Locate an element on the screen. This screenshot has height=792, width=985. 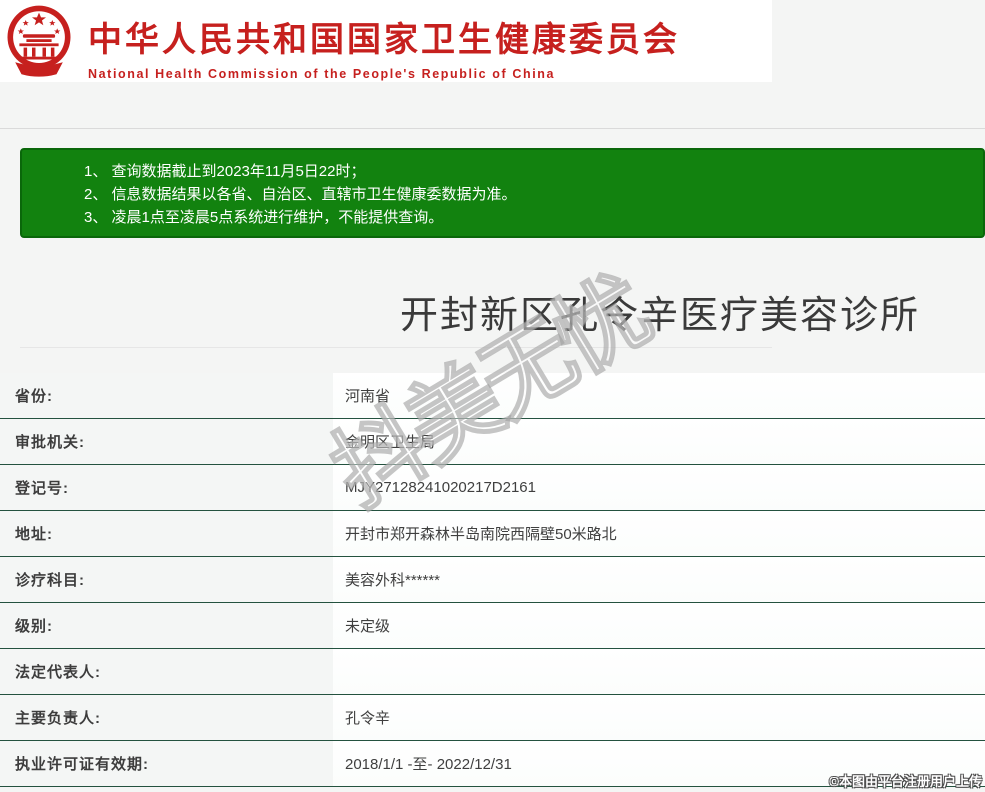
notice-line-3: 3、 凌晨1点至凌晨5点系统进行维护，不能提供查询。 is located at coordinates (264, 217).